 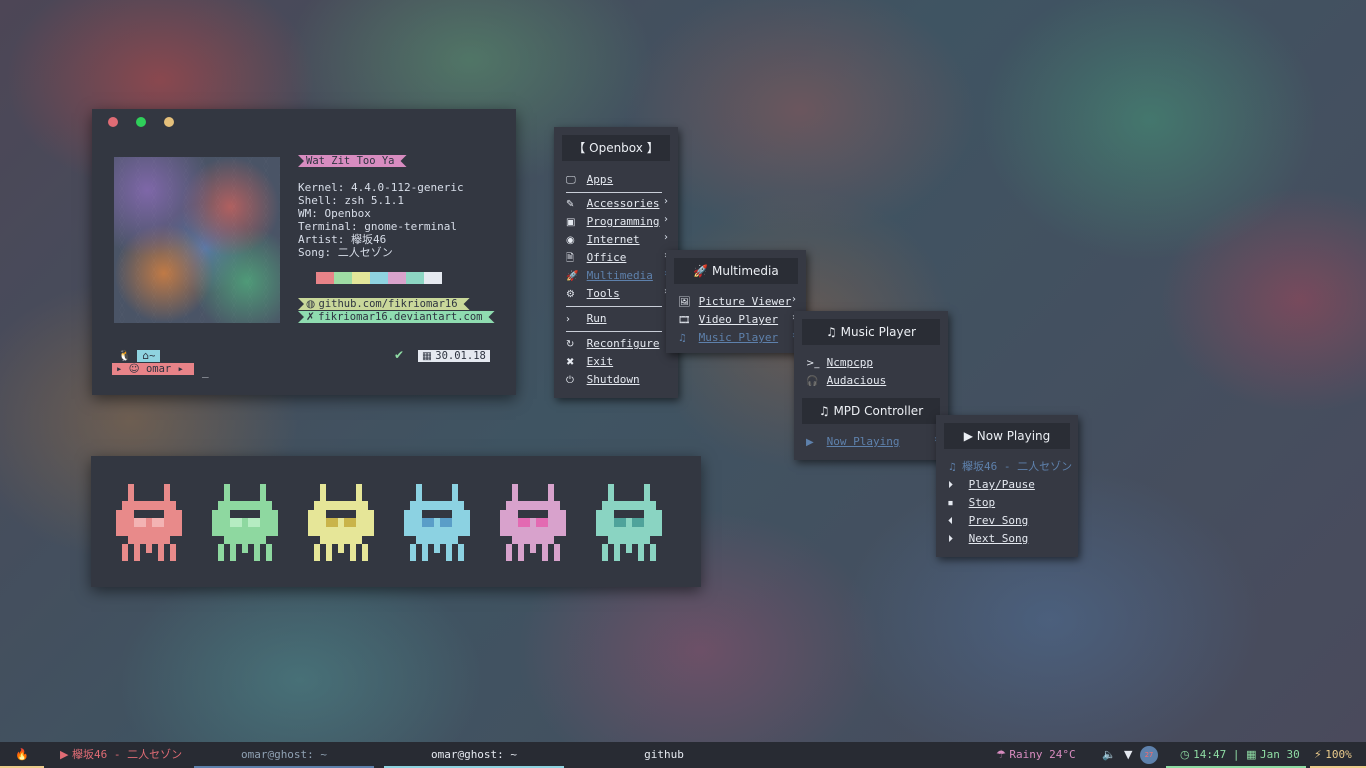 I want to click on globe-icon: ◉, so click(x=570, y=240).